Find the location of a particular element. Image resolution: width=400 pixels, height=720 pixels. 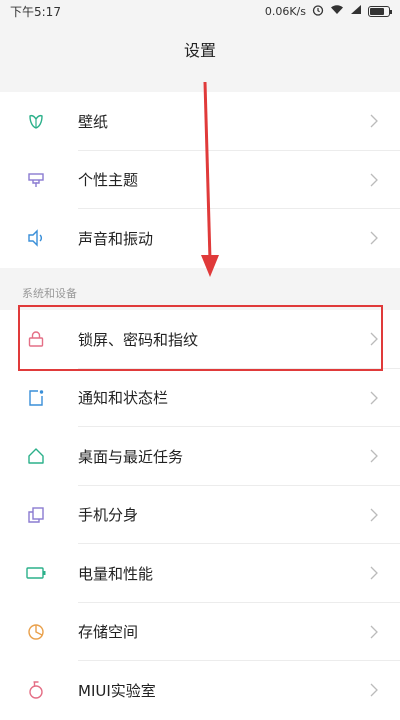

wallpaper-icon is located at coordinates (36, 121).